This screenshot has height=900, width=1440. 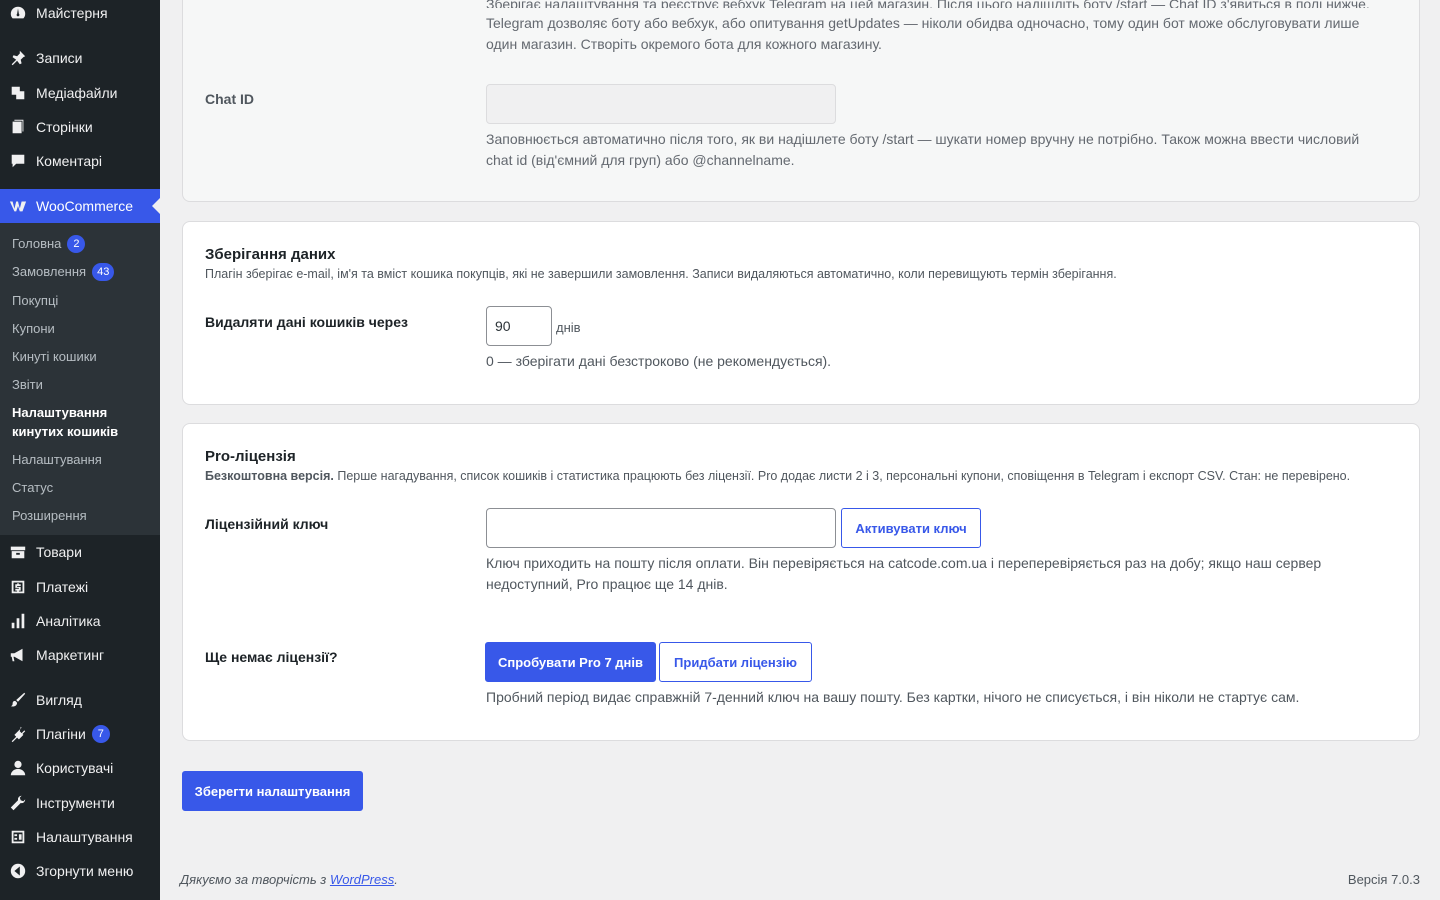 What do you see at coordinates (18, 58) in the screenshot?
I see `pin-icon` at bounding box center [18, 58].